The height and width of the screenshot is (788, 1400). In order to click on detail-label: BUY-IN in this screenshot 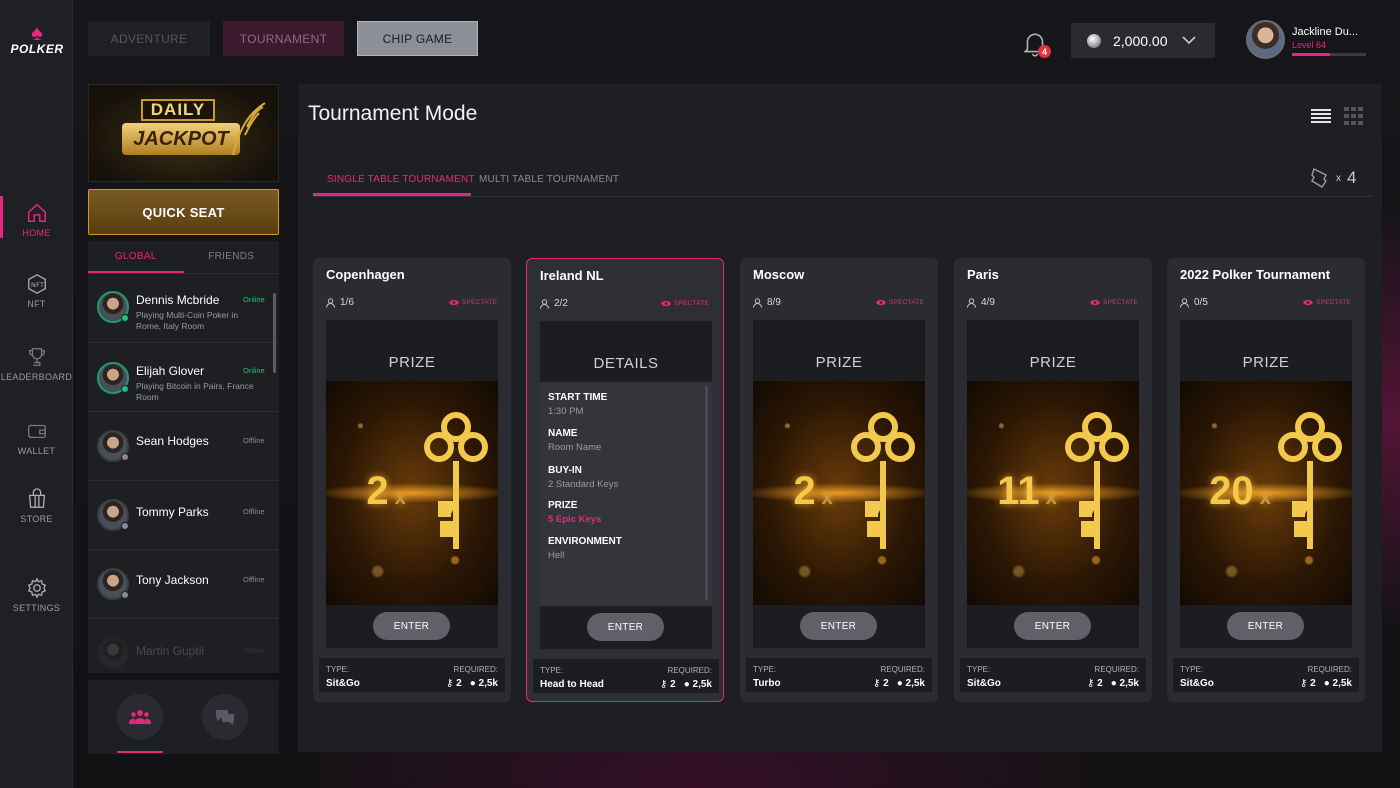, I will do `click(565, 470)`.